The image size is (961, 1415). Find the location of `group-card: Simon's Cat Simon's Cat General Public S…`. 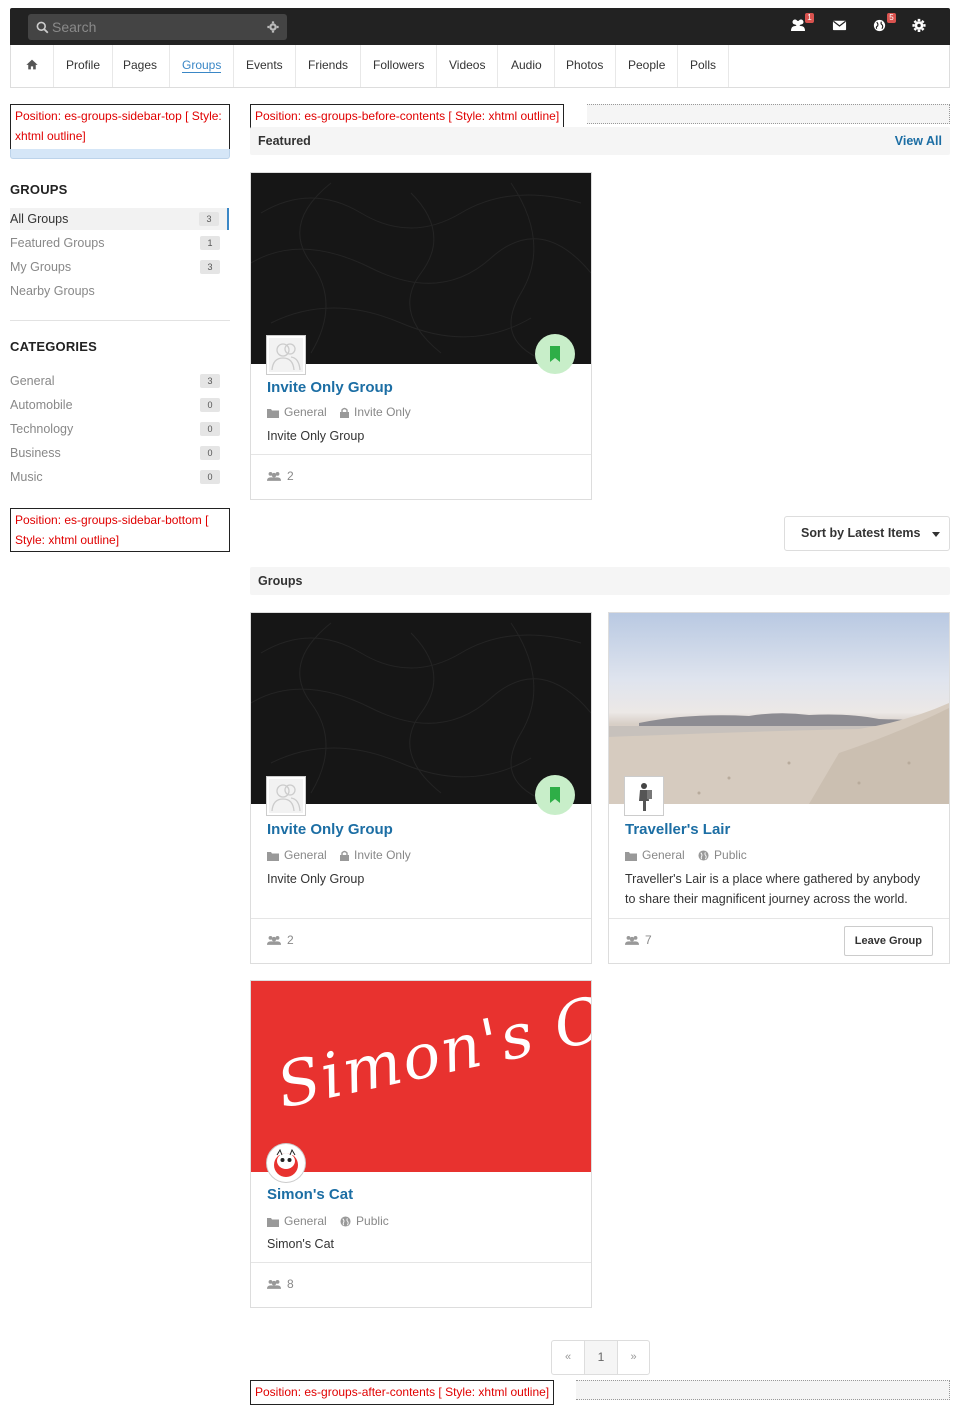

group-card: Simon's Cat Simon's Cat General Public S… is located at coordinates (421, 1144).